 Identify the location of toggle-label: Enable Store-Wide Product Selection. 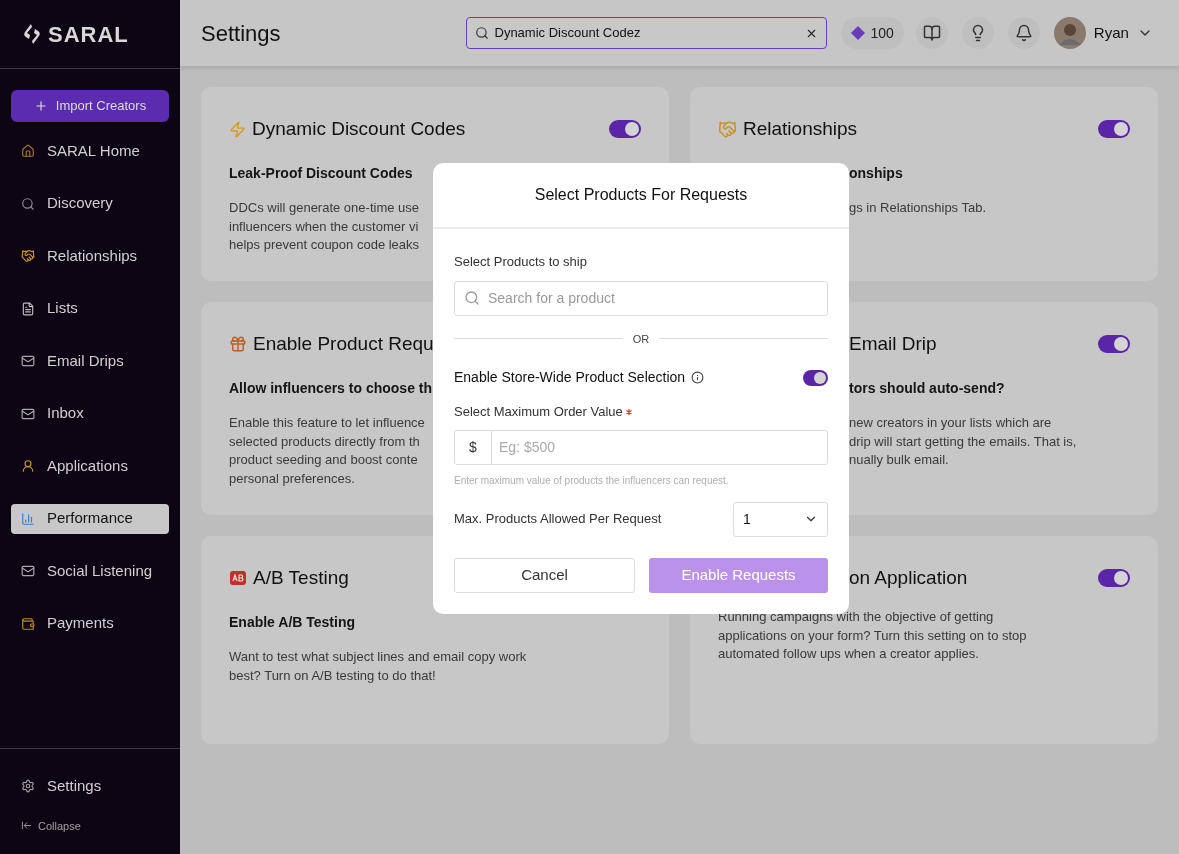
(570, 377).